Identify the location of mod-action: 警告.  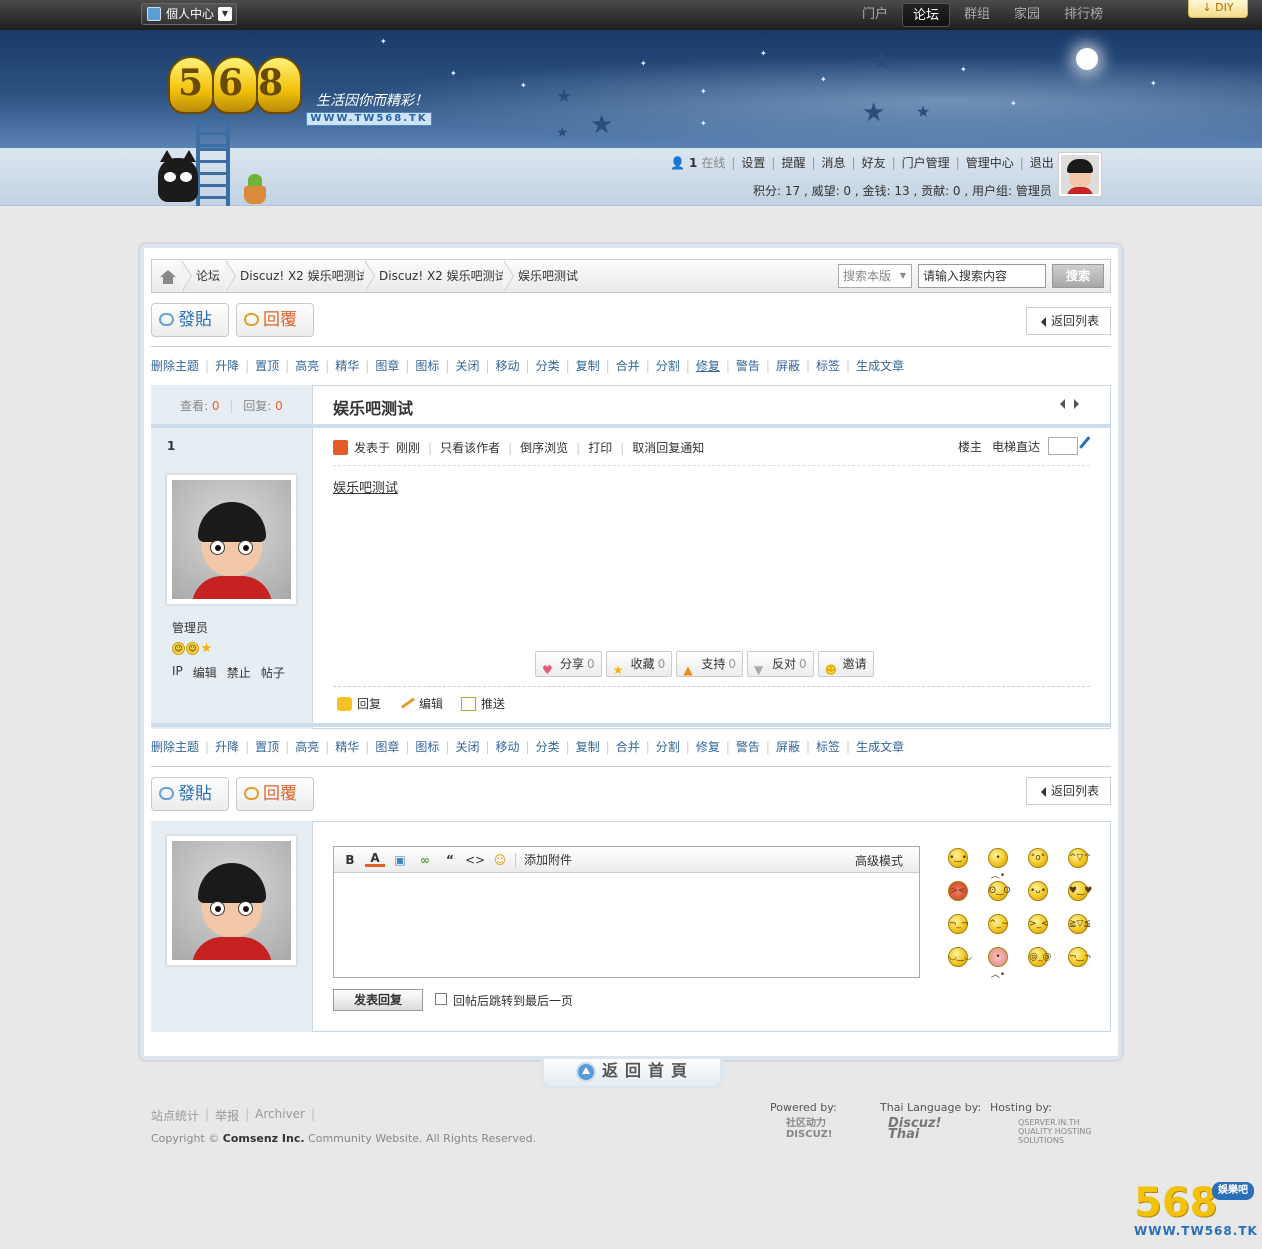
(748, 366).